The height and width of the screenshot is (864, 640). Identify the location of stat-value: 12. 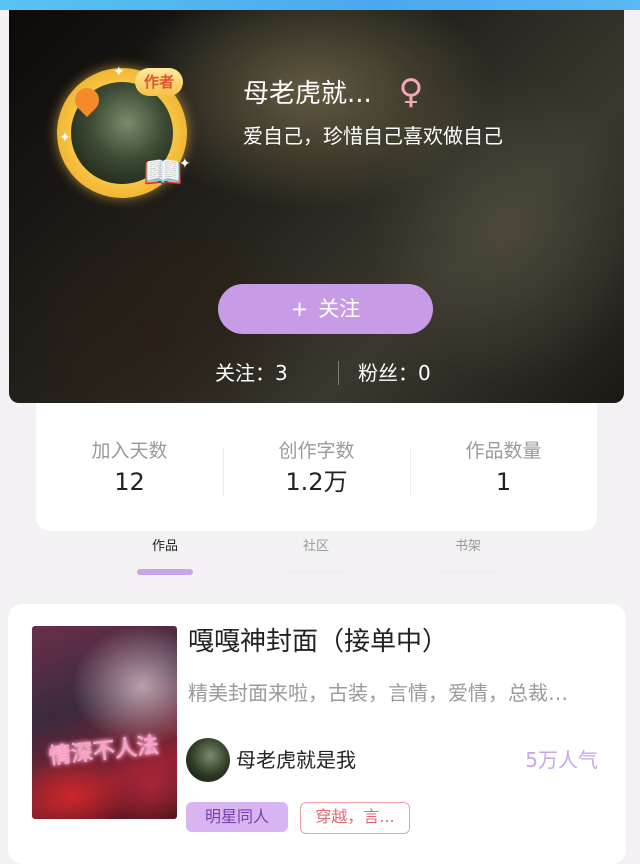
(129, 482).